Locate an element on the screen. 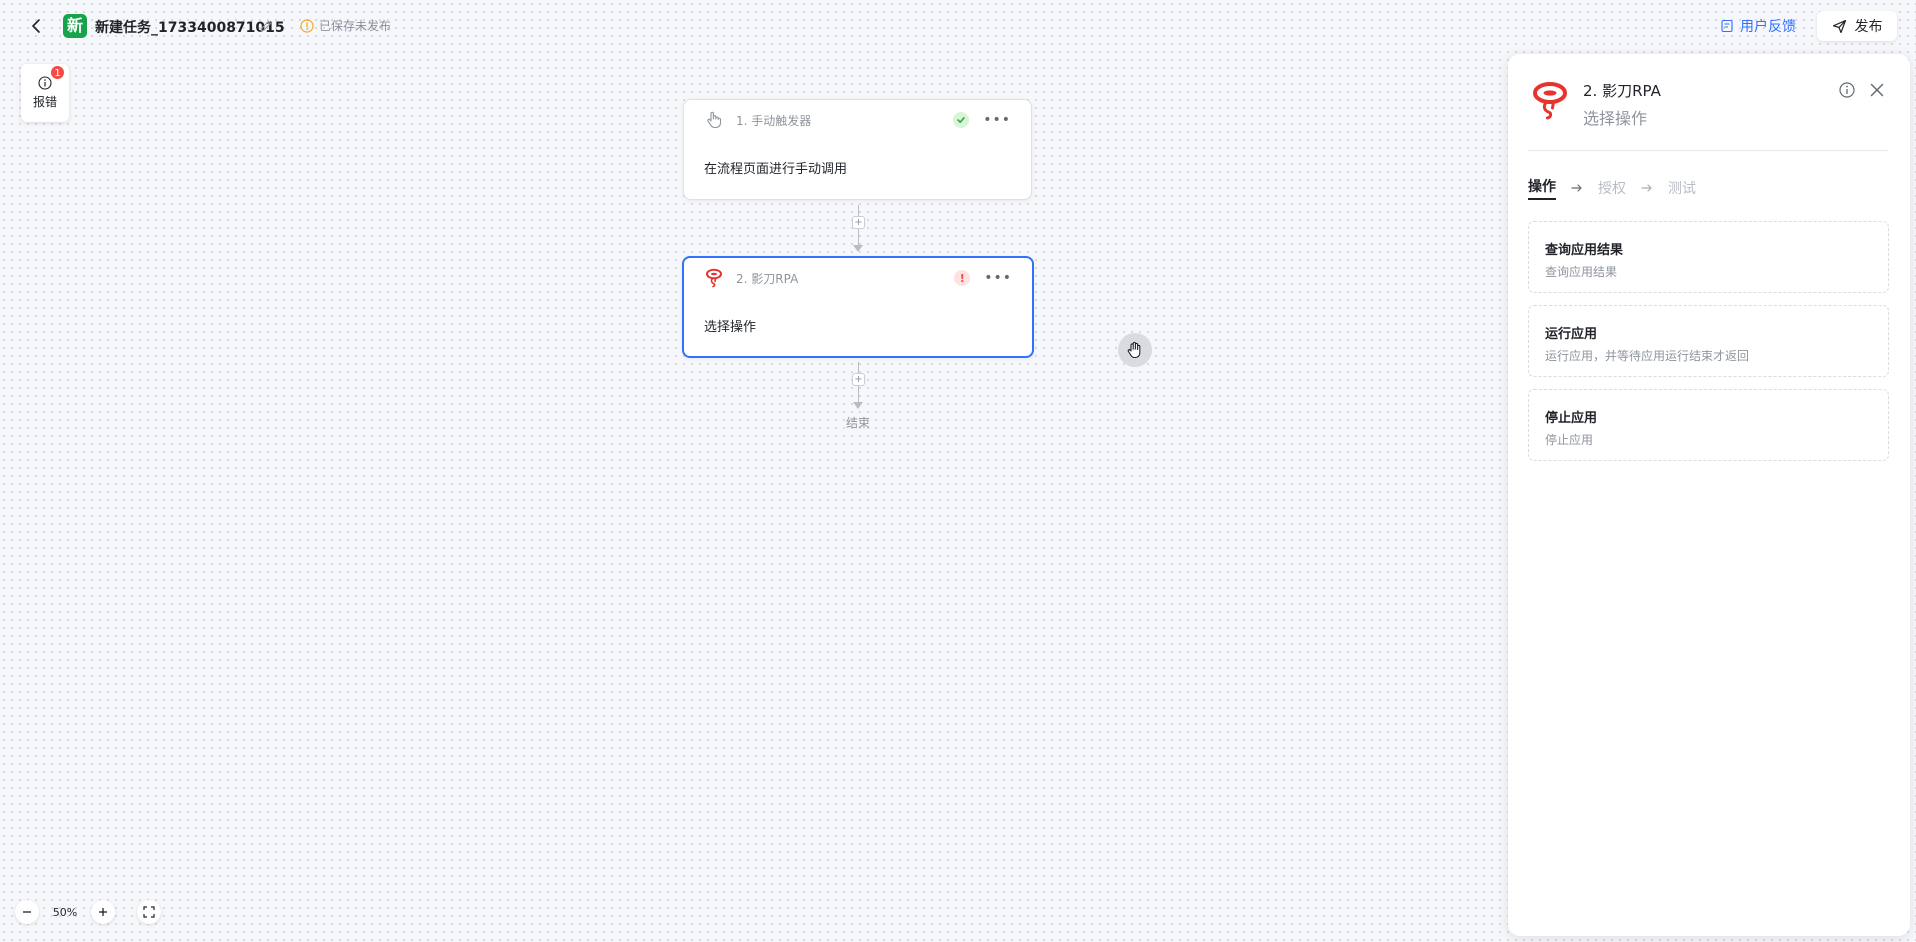 This screenshot has width=1916, height=942. error-report-label: 报错 is located at coordinates (44, 102).